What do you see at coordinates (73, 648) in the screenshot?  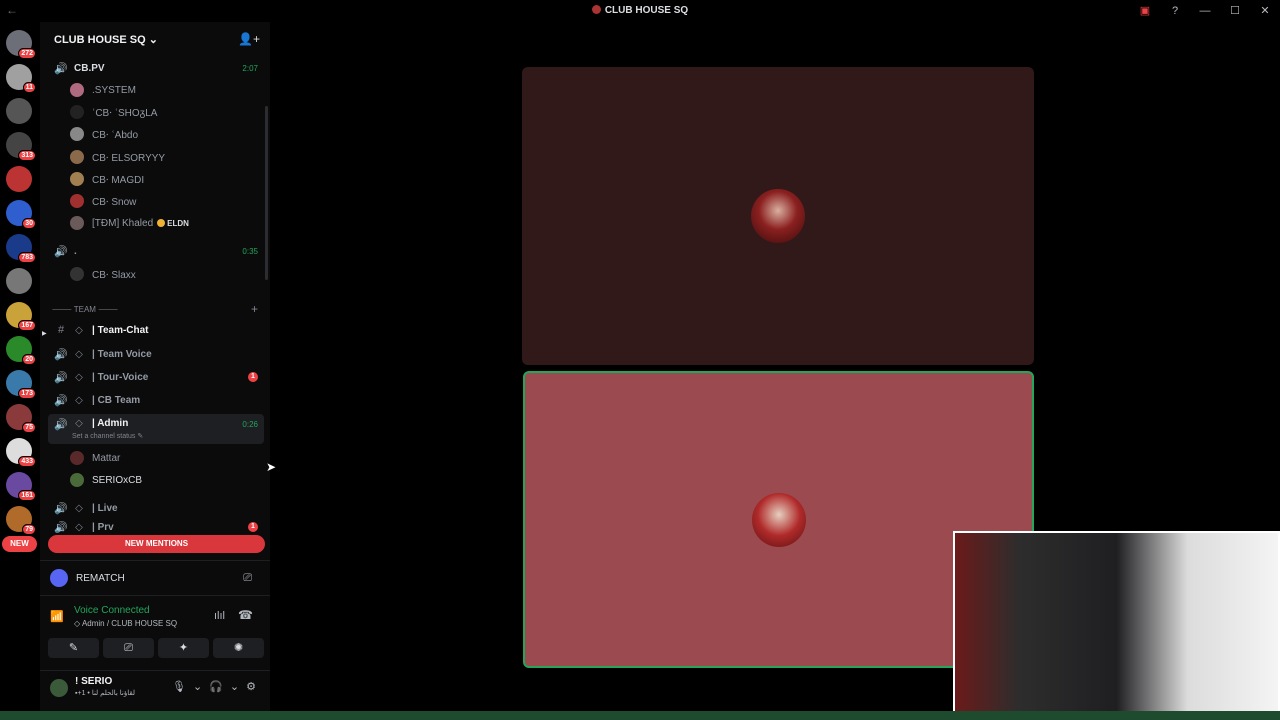 I see `camera-off-button: ✎` at bounding box center [73, 648].